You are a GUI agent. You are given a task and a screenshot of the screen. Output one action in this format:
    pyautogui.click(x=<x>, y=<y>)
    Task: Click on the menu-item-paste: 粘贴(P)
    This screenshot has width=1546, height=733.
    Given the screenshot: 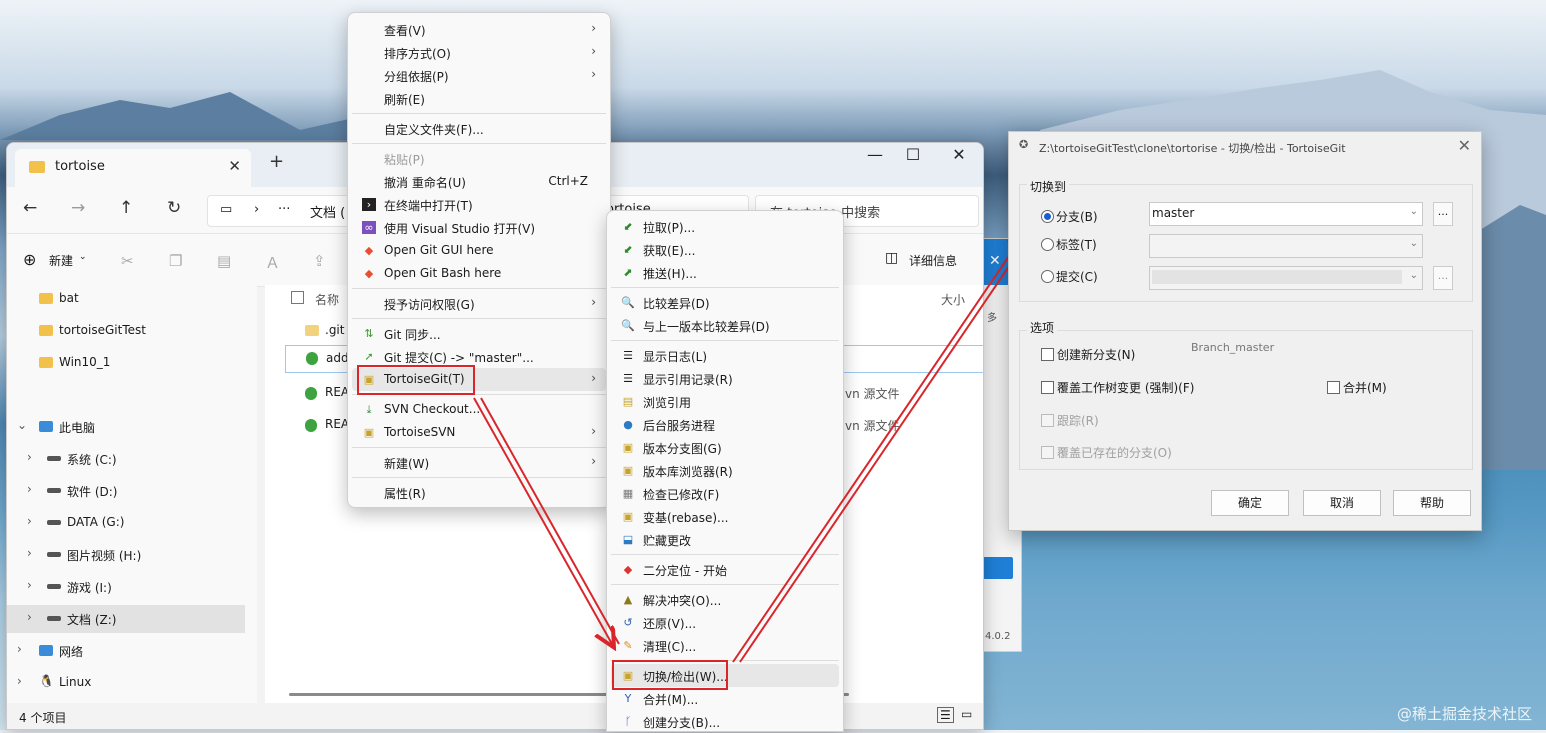 What is the action you would take?
    pyautogui.click(x=479, y=158)
    